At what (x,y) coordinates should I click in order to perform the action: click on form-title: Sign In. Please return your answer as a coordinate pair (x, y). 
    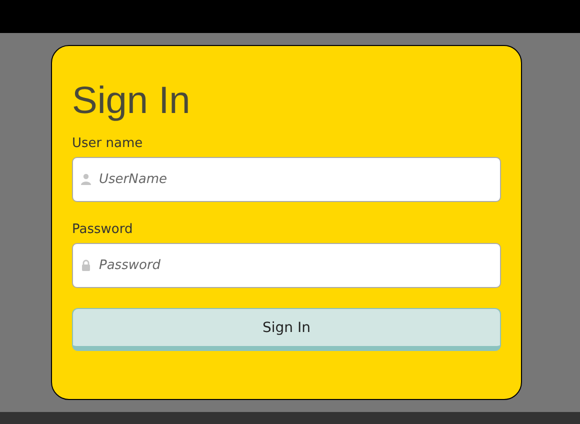
    Looking at the image, I should click on (131, 101).